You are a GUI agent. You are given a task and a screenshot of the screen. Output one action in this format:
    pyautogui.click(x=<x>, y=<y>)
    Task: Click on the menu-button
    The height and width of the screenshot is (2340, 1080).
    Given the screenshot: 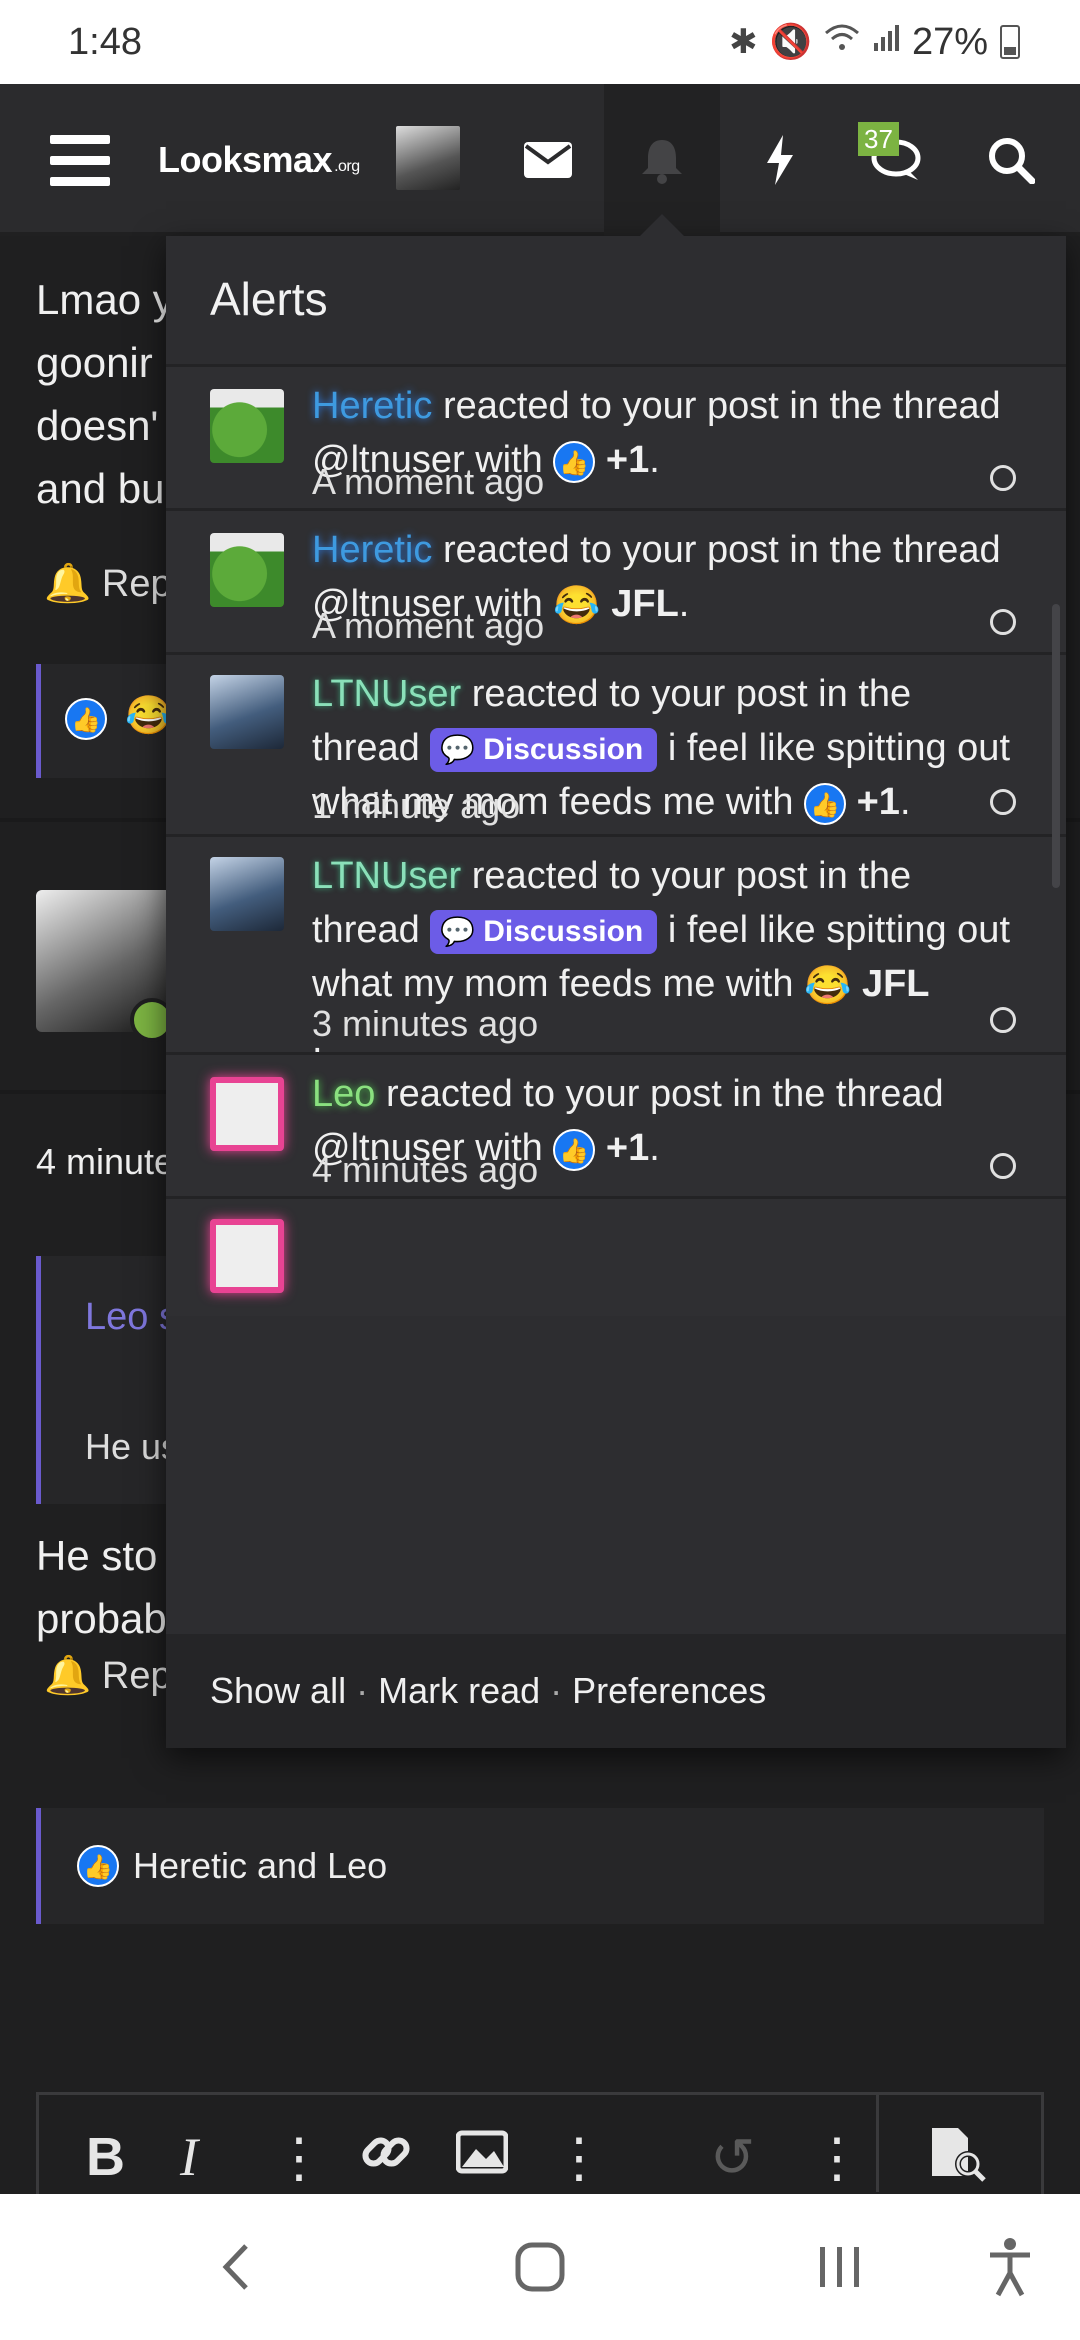 What is the action you would take?
    pyautogui.click(x=80, y=160)
    